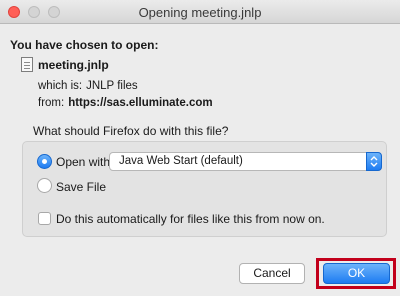 This screenshot has width=400, height=296. What do you see at coordinates (81, 187) in the screenshot?
I see `save-file-label: Save File` at bounding box center [81, 187].